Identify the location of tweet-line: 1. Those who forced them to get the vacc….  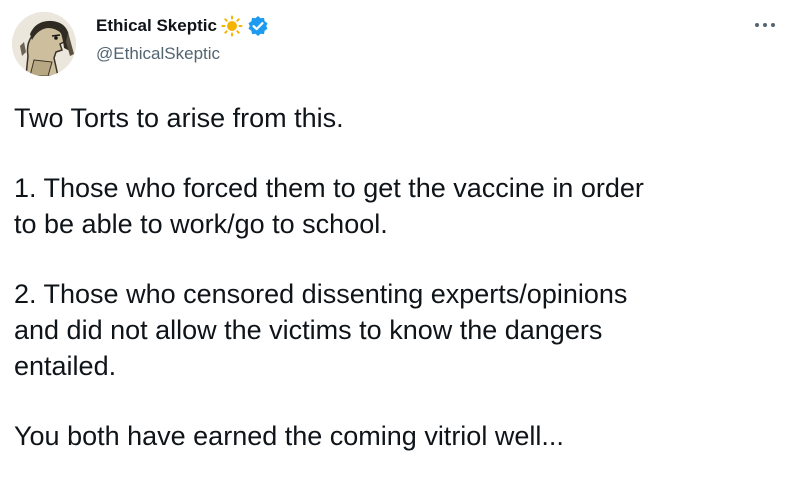
(329, 188).